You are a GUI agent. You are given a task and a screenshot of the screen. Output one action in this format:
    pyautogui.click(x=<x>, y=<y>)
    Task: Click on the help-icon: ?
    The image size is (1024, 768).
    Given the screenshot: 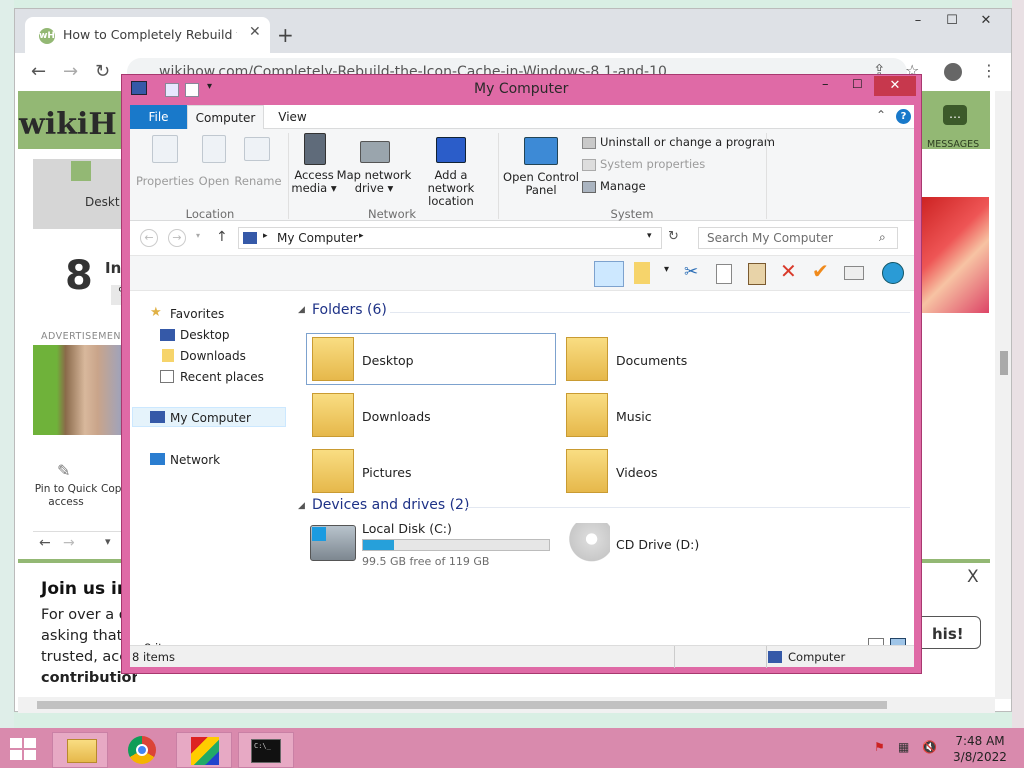 What is the action you would take?
    pyautogui.click(x=903, y=116)
    